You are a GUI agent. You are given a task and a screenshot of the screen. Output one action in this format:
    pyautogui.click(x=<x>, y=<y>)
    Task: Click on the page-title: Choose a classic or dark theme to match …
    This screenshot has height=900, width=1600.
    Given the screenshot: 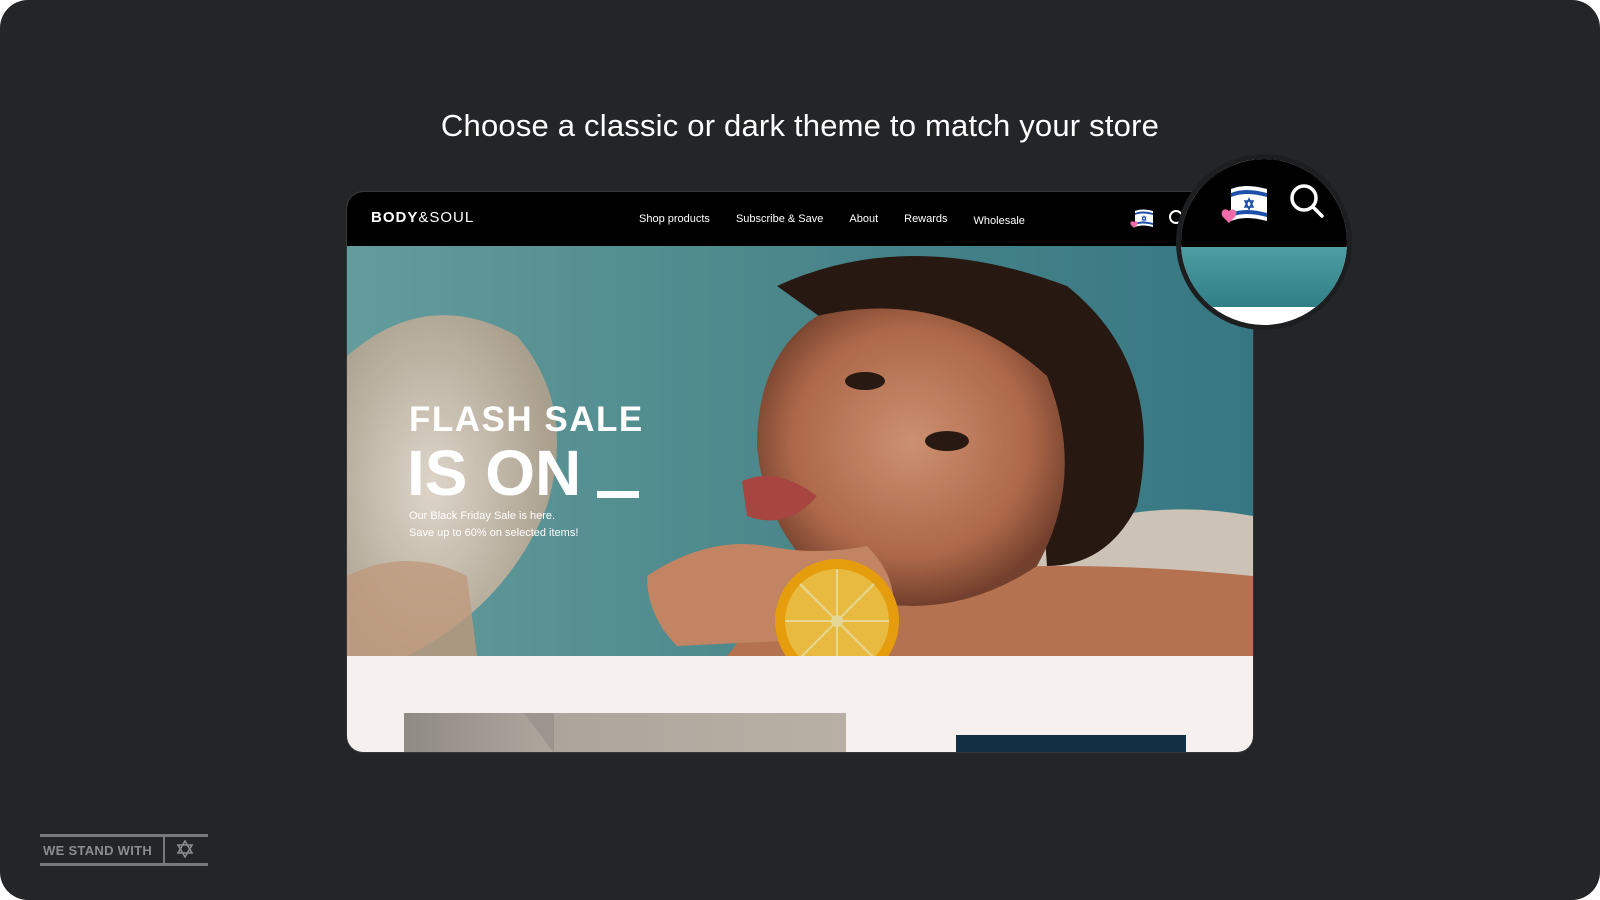 What is the action you would take?
    pyautogui.click(x=800, y=125)
    